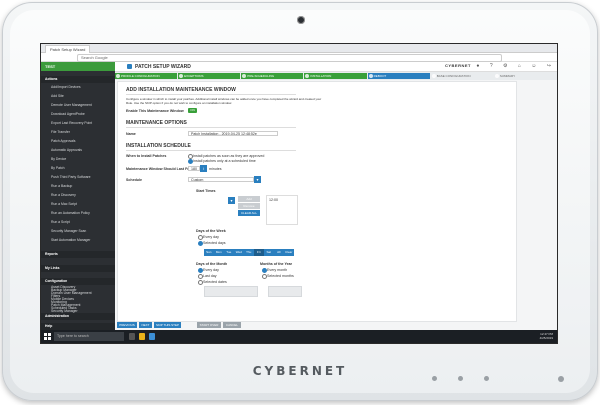 The height and width of the screenshot is (405, 600). I want to click on sidebar-action-item: Patch Approvals, so click(63, 141).